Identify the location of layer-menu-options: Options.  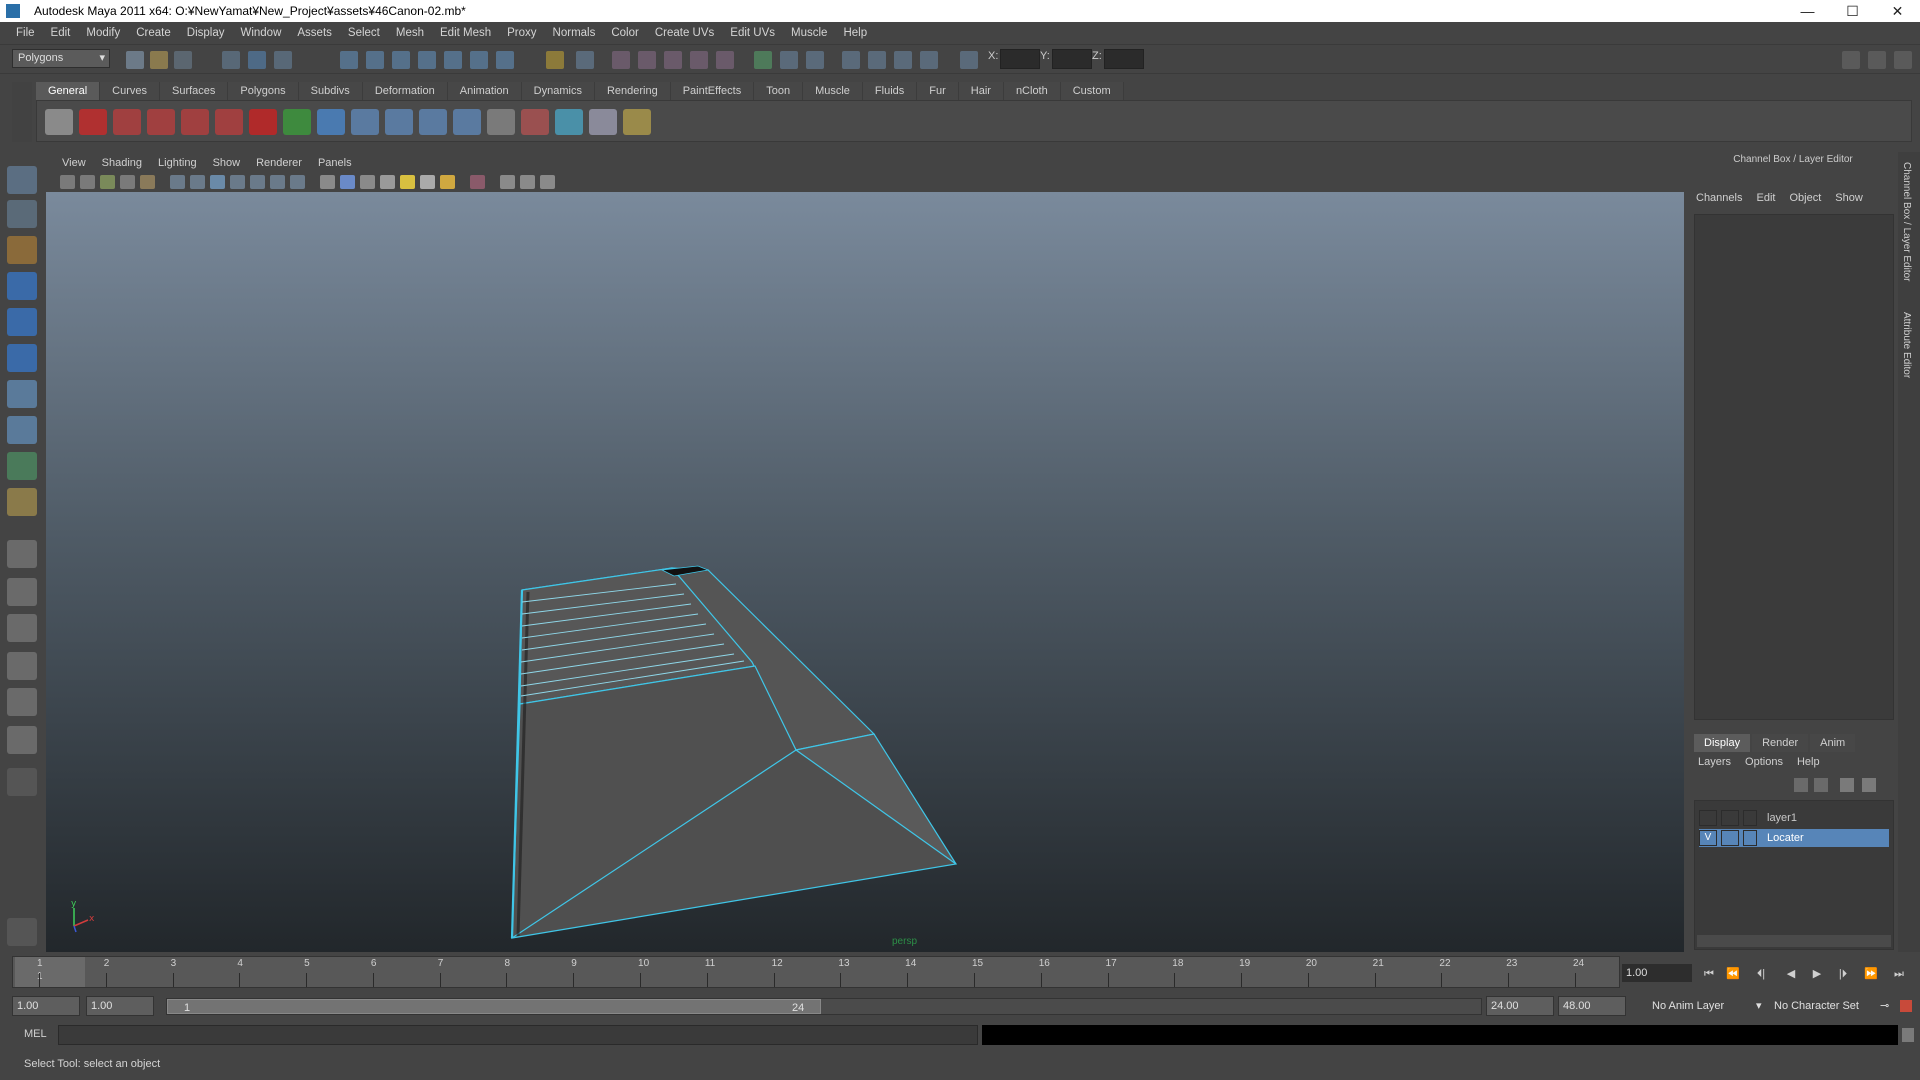
(1764, 762).